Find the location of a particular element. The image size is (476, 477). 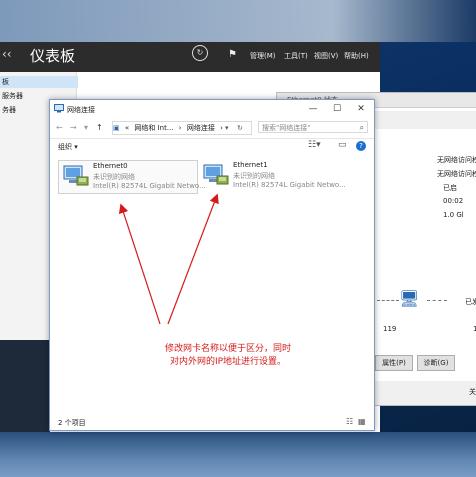

adapter-name: Ethernet1 is located at coordinates (250, 165).